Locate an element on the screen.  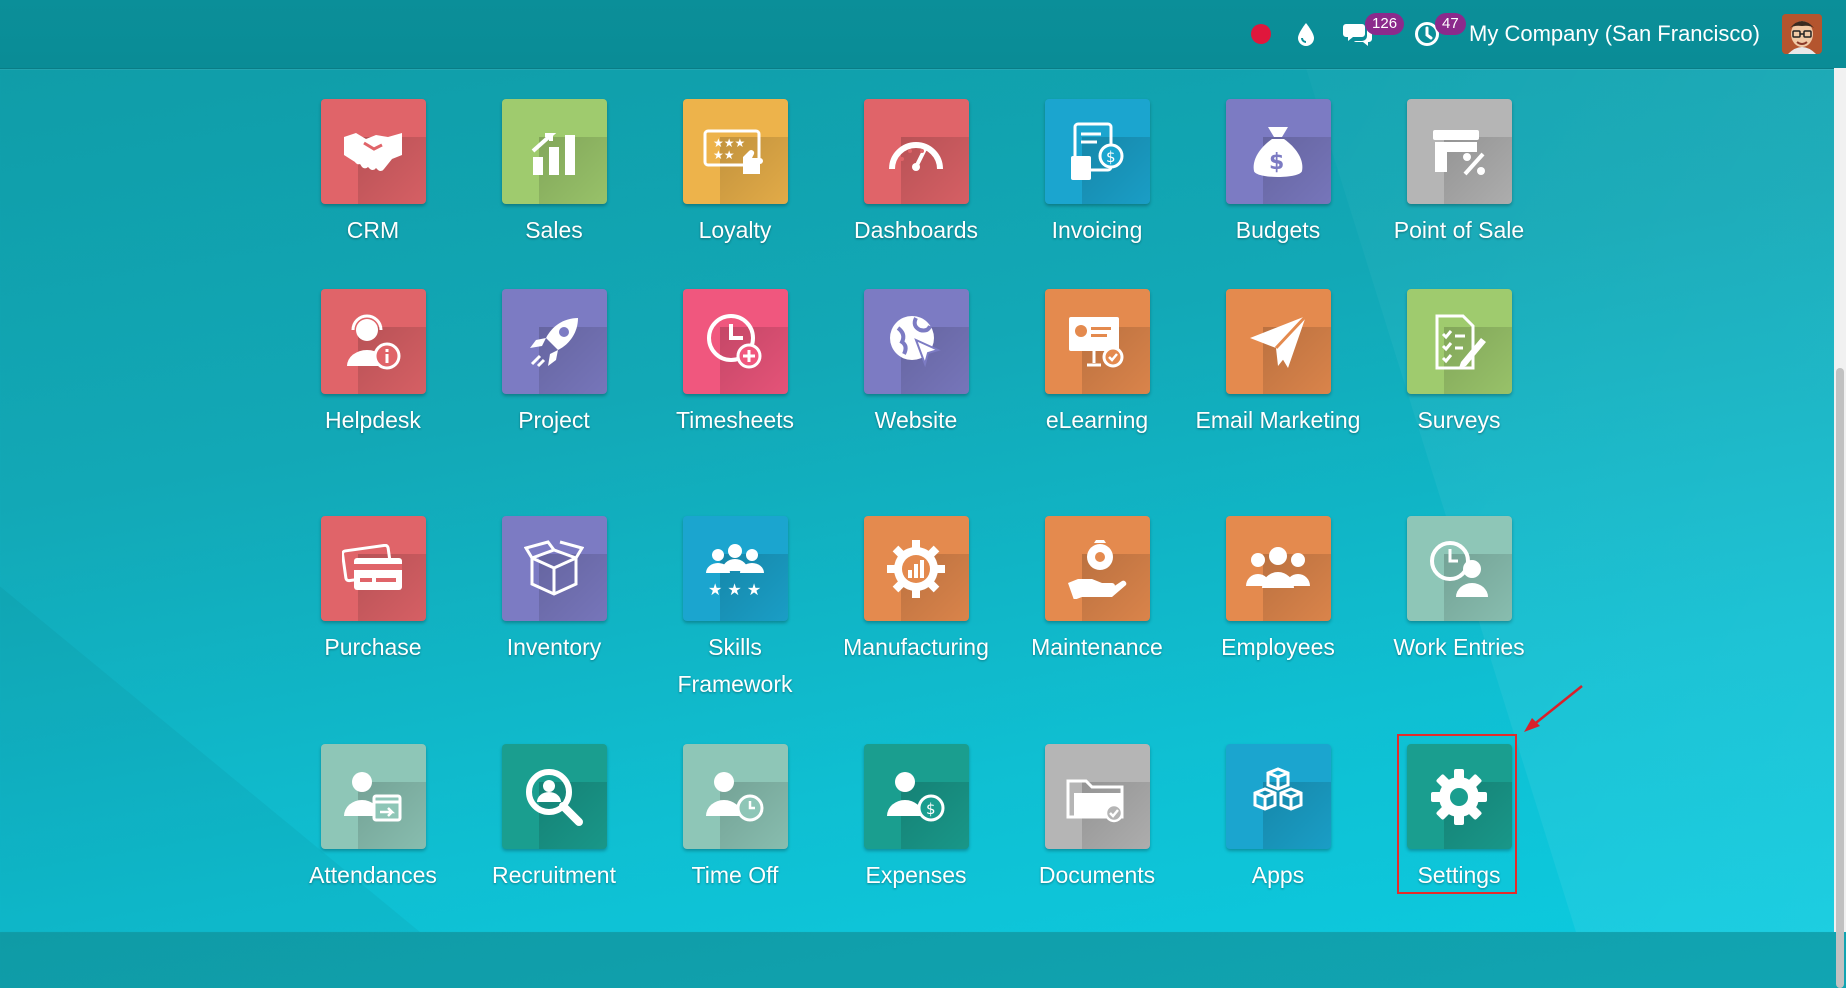
box-icon is located at coordinates (554, 567).